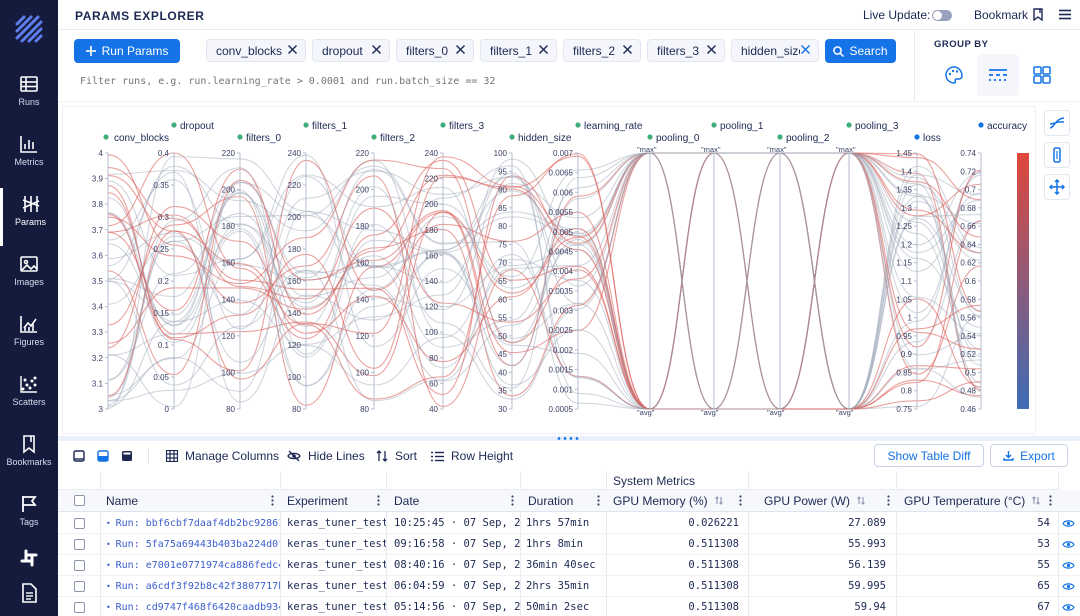  What do you see at coordinates (602, 50) in the screenshot?
I see `param-chip-filters-2: filters_2` at bounding box center [602, 50].